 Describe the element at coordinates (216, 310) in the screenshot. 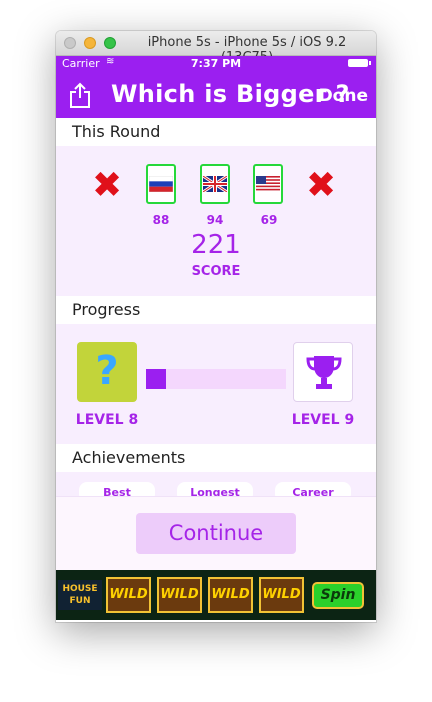

I see `progress-header: Progress` at that location.